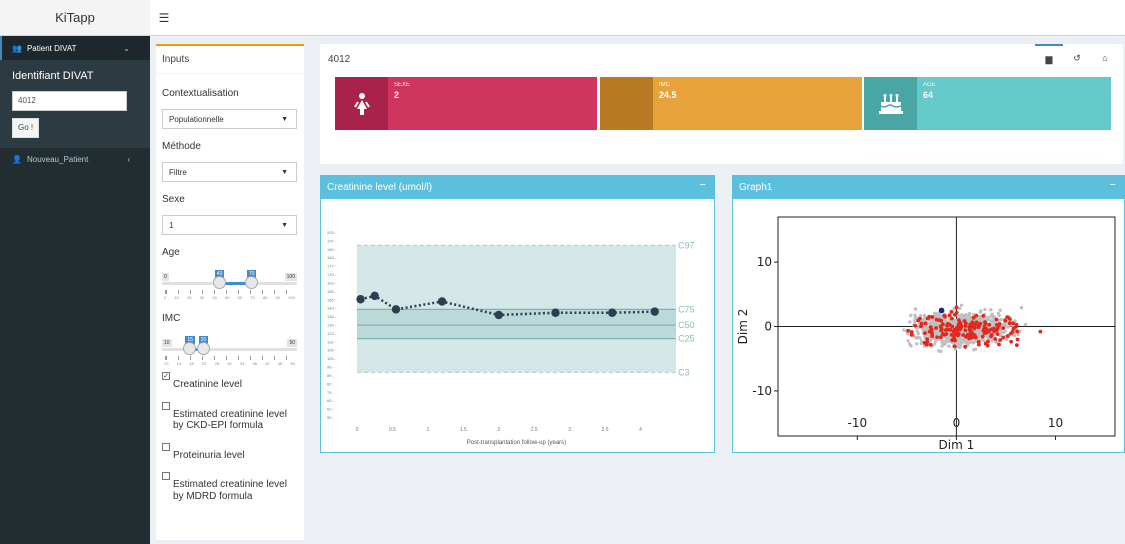 The height and width of the screenshot is (544, 1125). I want to click on info-box-label: Age, so click(929, 85).